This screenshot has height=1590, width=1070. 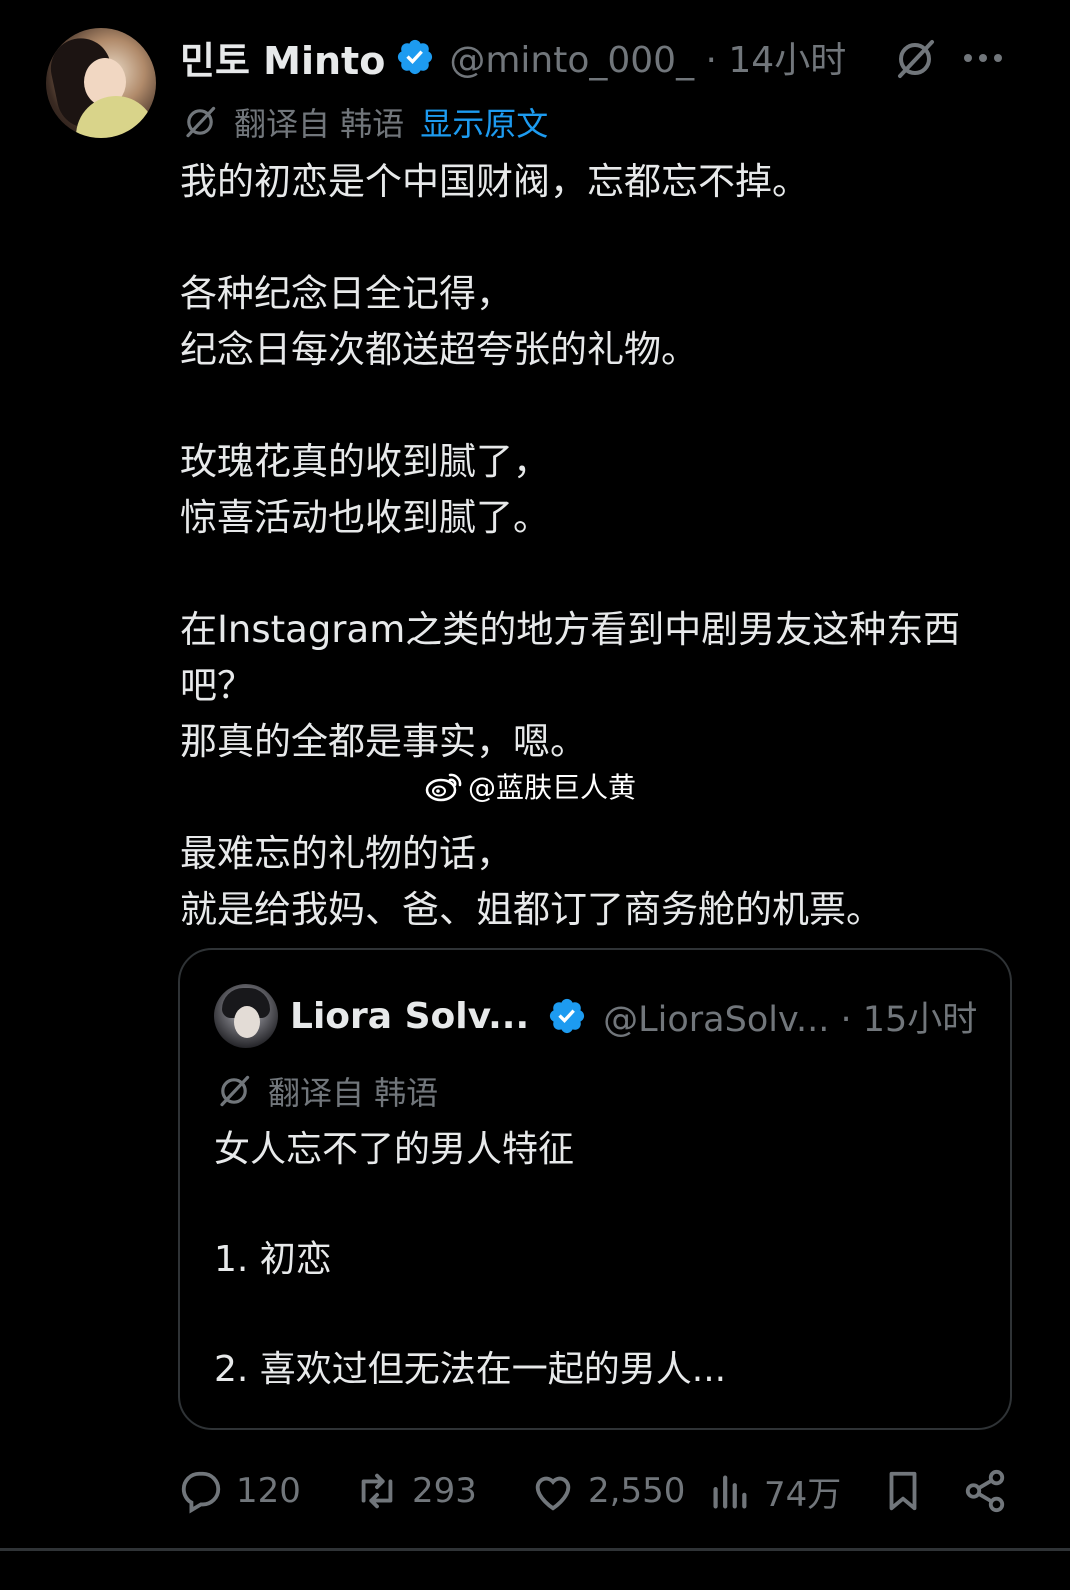 I want to click on reply-icon, so click(x=201, y=1492).